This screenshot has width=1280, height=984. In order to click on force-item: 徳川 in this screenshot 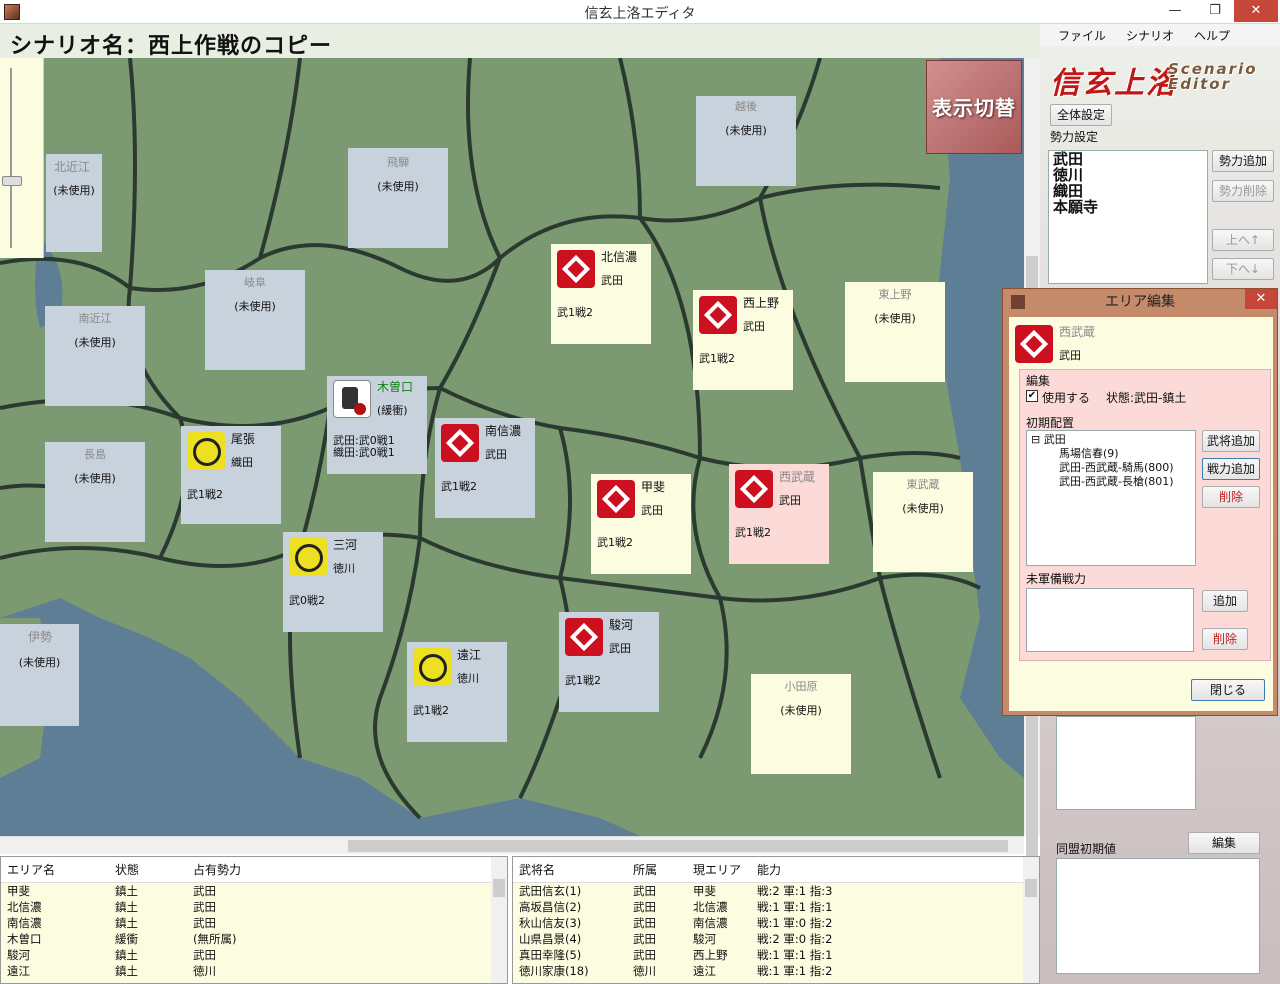, I will do `click(1128, 175)`.